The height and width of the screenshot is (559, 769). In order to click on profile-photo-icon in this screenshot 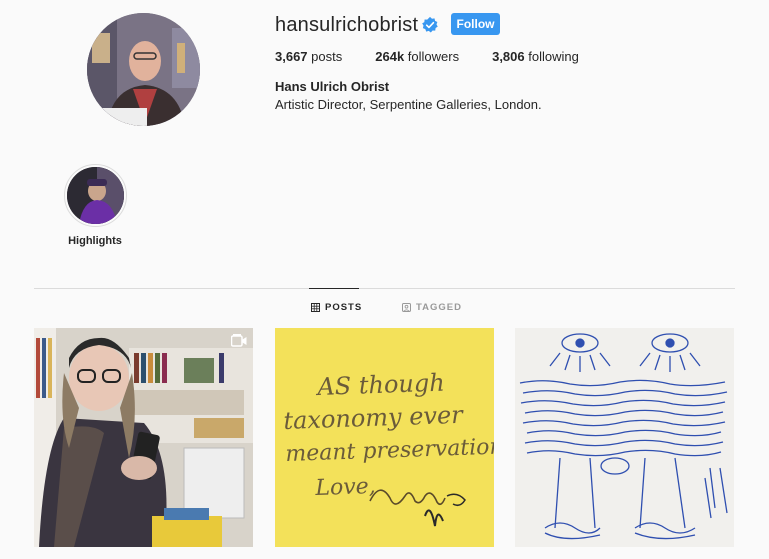, I will do `click(143, 69)`.